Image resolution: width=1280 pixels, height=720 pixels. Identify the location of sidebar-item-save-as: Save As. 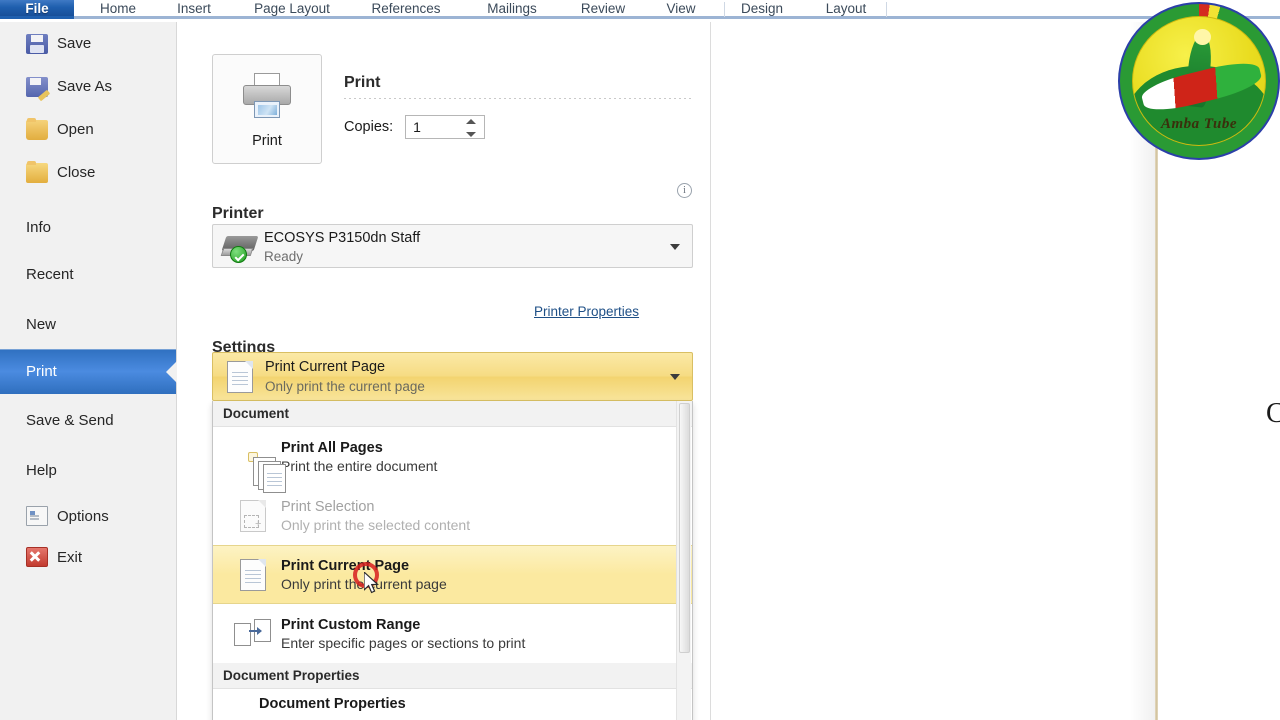
(88, 86).